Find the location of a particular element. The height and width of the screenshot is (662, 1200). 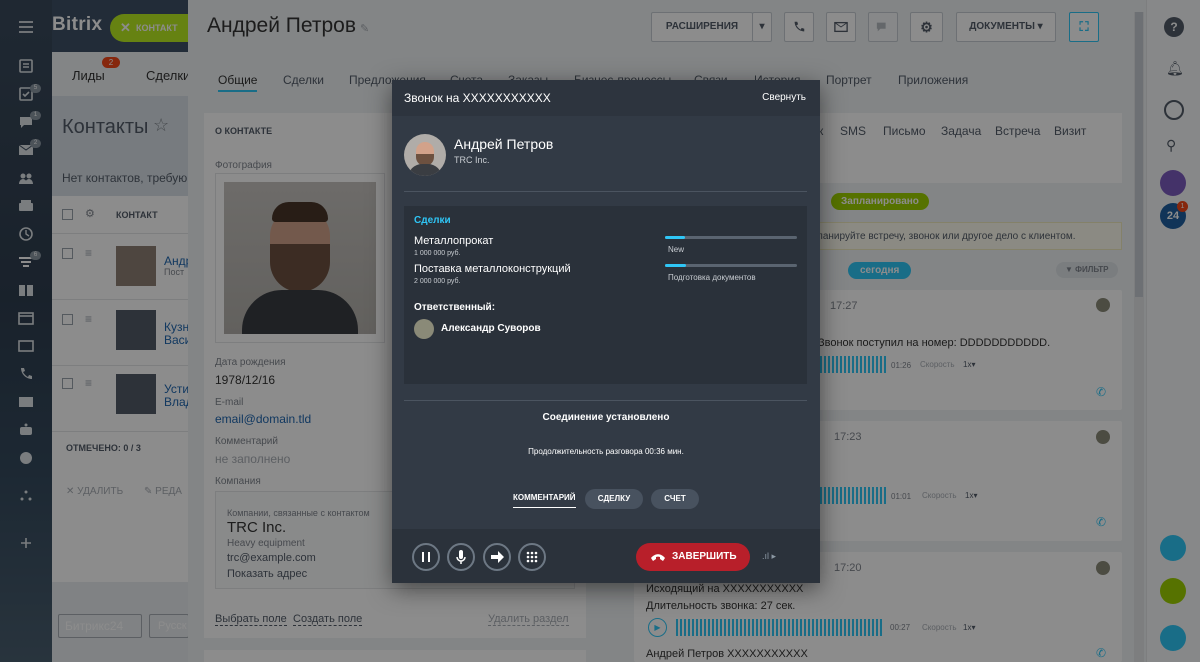

deals-title: Сделки is located at coordinates (432, 220).